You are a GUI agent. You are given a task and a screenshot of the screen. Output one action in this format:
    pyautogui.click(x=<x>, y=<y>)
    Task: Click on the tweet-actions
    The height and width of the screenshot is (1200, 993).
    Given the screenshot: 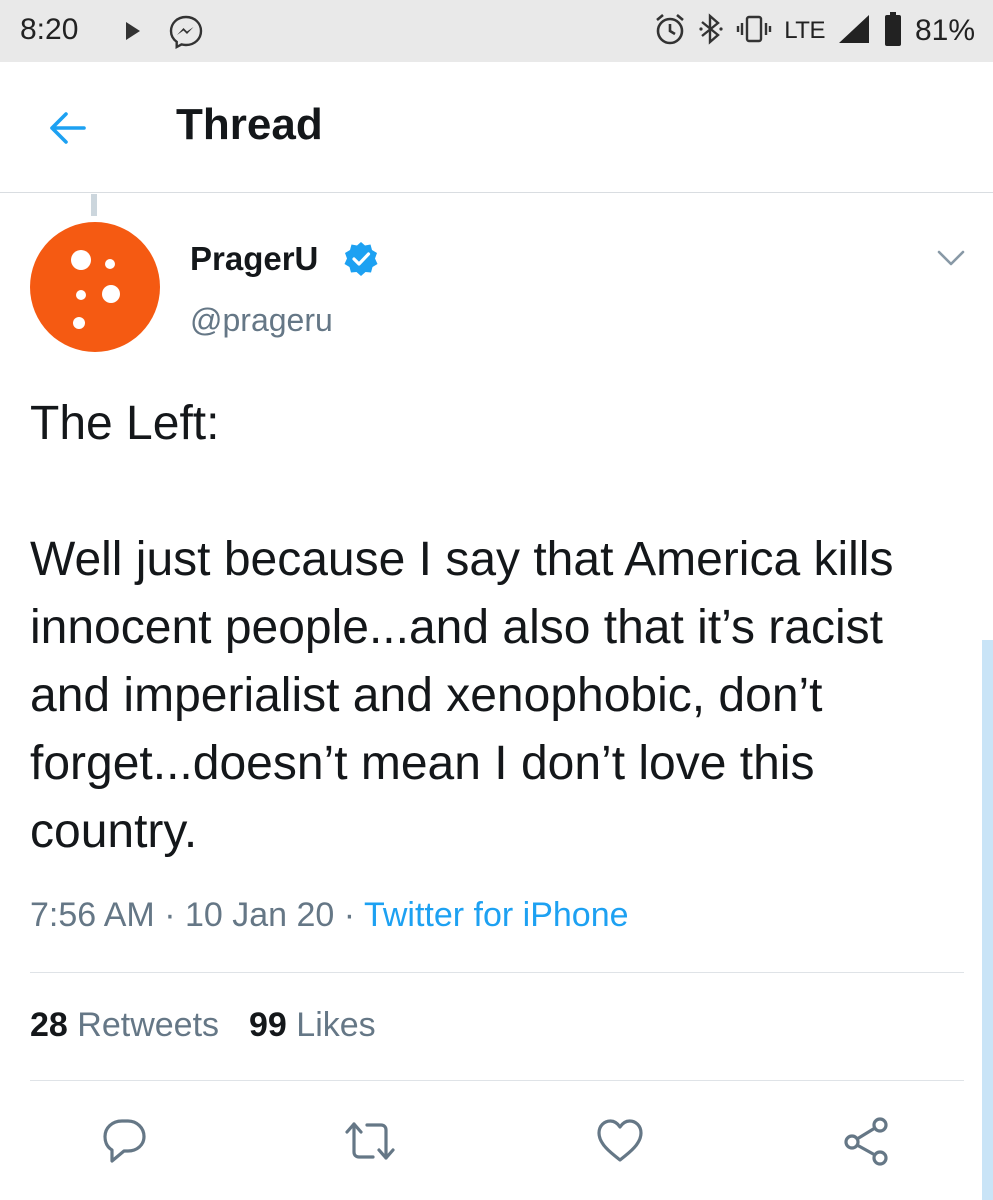 What is the action you would take?
    pyautogui.click(x=496, y=1141)
    